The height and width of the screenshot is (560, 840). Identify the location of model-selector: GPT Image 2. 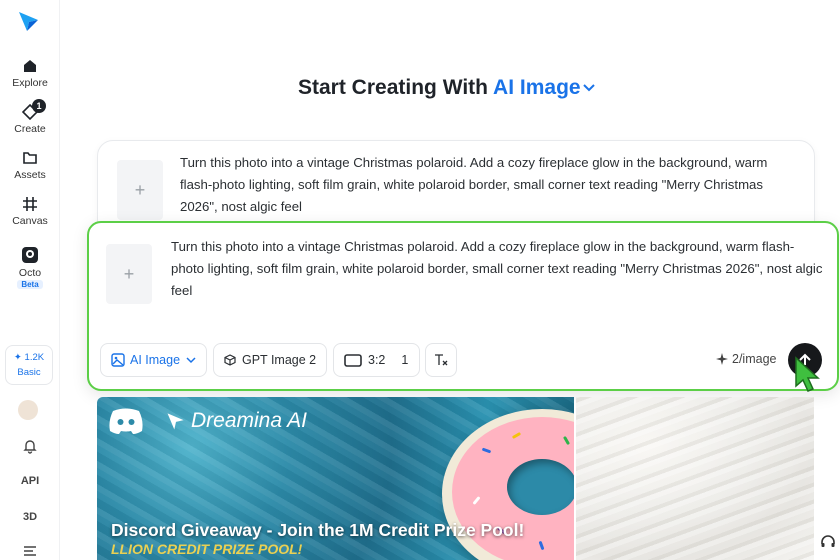
(270, 360).